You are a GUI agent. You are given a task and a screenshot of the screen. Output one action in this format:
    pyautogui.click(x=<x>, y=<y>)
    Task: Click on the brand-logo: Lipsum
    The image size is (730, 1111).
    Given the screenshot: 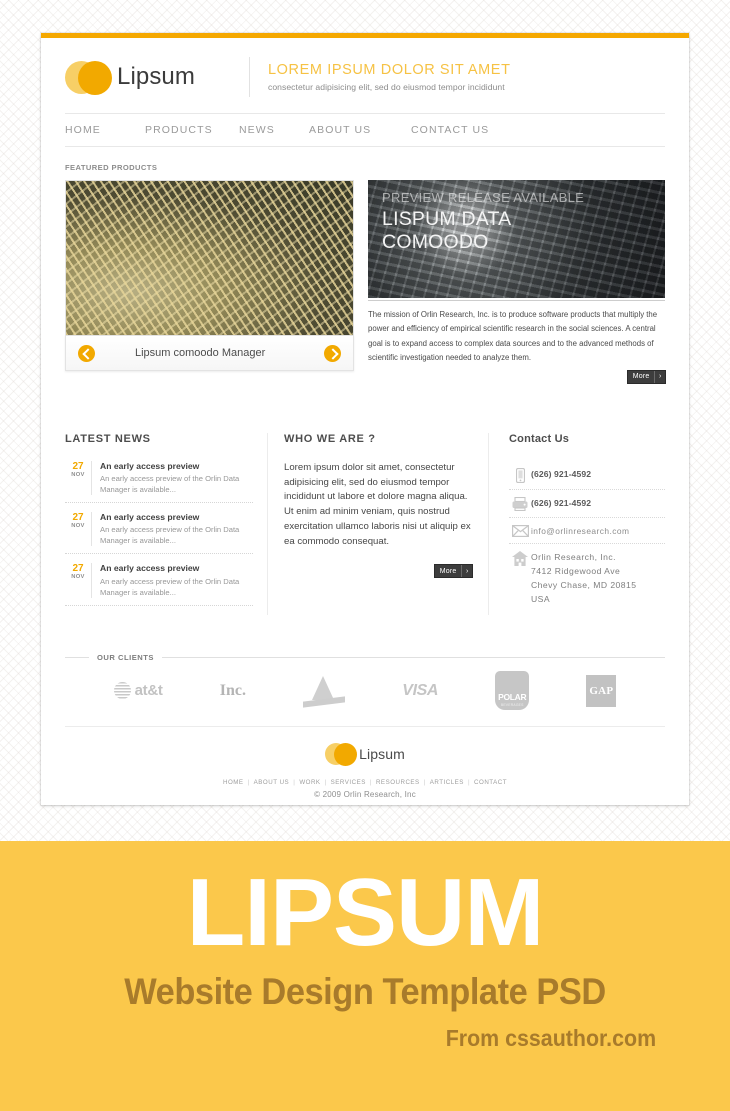 What is the action you would take?
    pyautogui.click(x=155, y=77)
    